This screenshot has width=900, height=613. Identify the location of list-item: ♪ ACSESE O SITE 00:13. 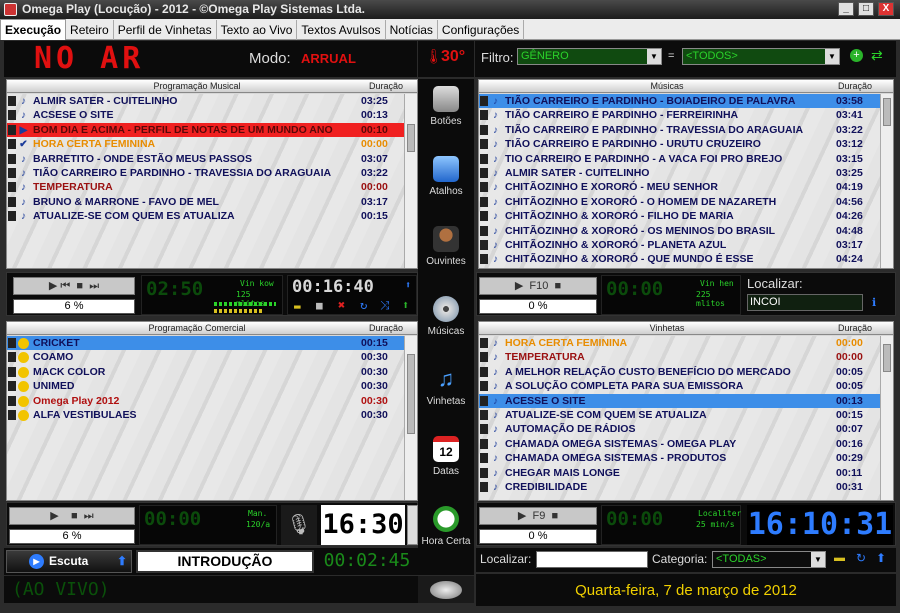
(206, 115).